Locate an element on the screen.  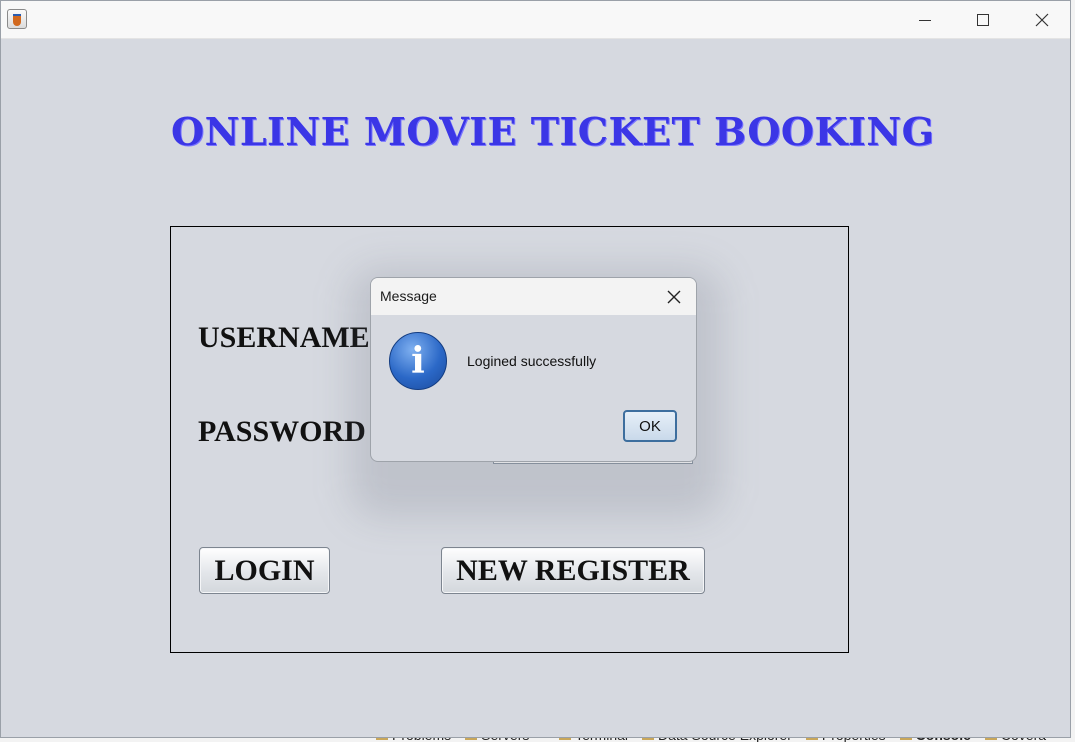
minimize-button is located at coordinates (925, 20).